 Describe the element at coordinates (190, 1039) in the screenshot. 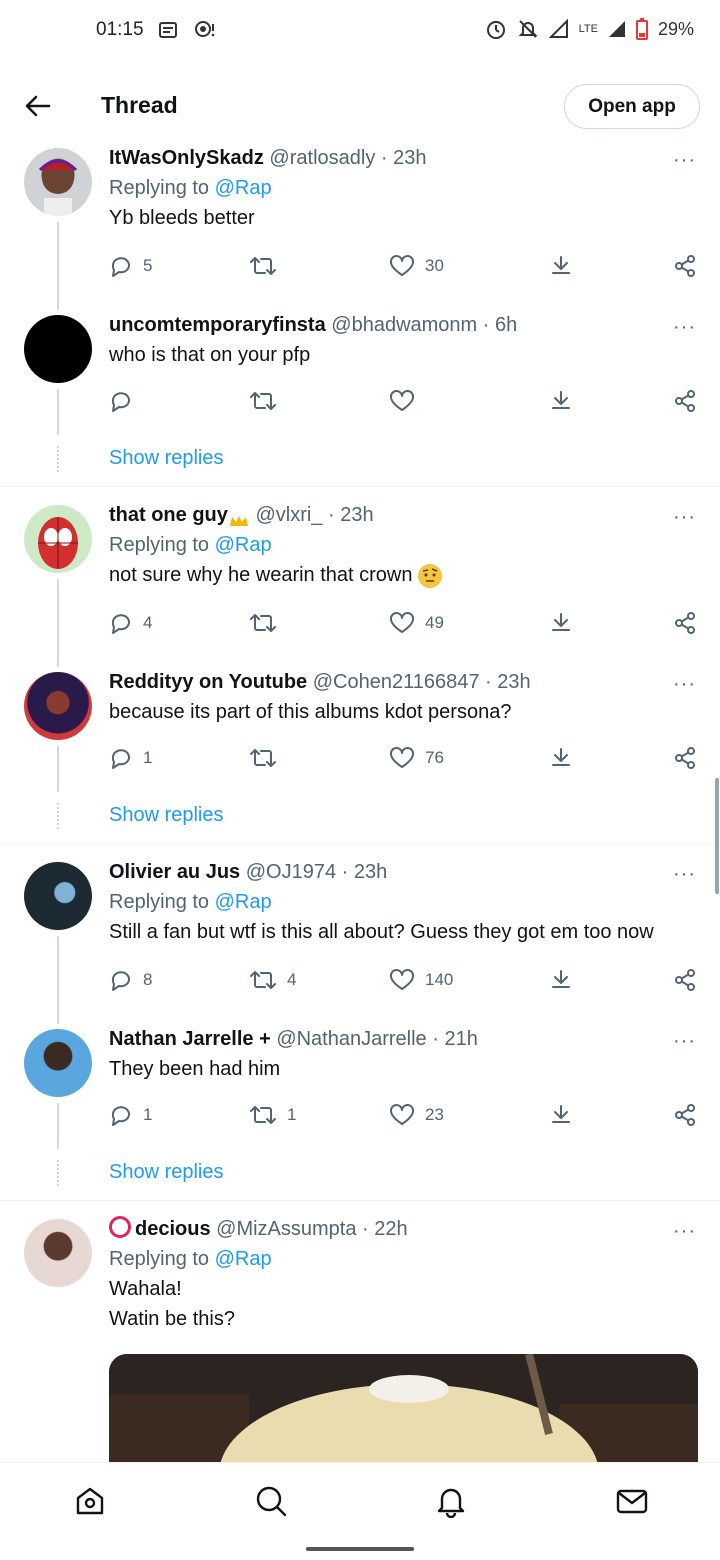

I see `display-name: Nathan Jarrelle +` at that location.